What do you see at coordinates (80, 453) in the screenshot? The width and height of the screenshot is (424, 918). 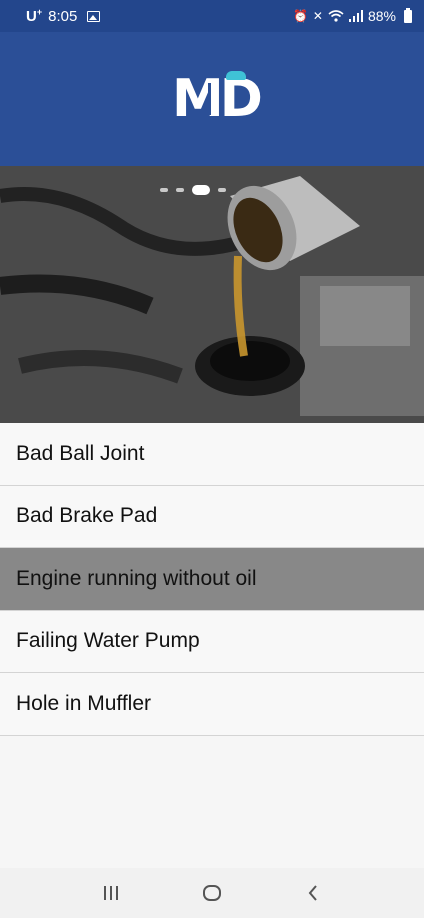 I see `list-item-label: Bad Ball Joint` at bounding box center [80, 453].